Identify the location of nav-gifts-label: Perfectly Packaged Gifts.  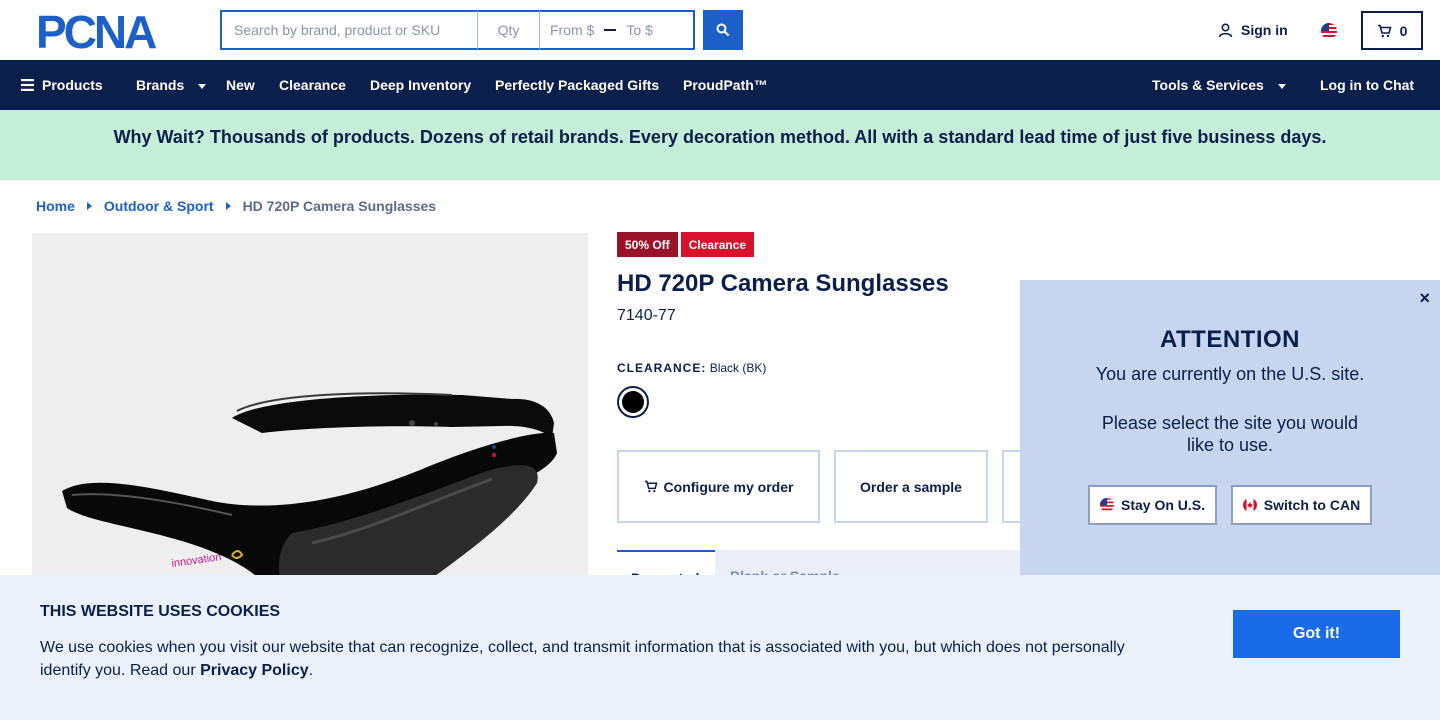
(577, 85).